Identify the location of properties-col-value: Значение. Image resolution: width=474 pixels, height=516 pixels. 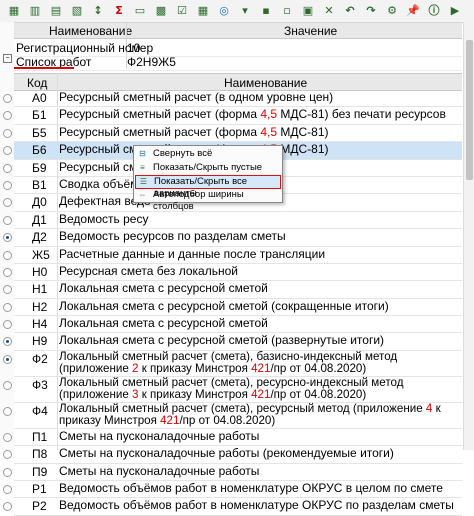
(311, 31).